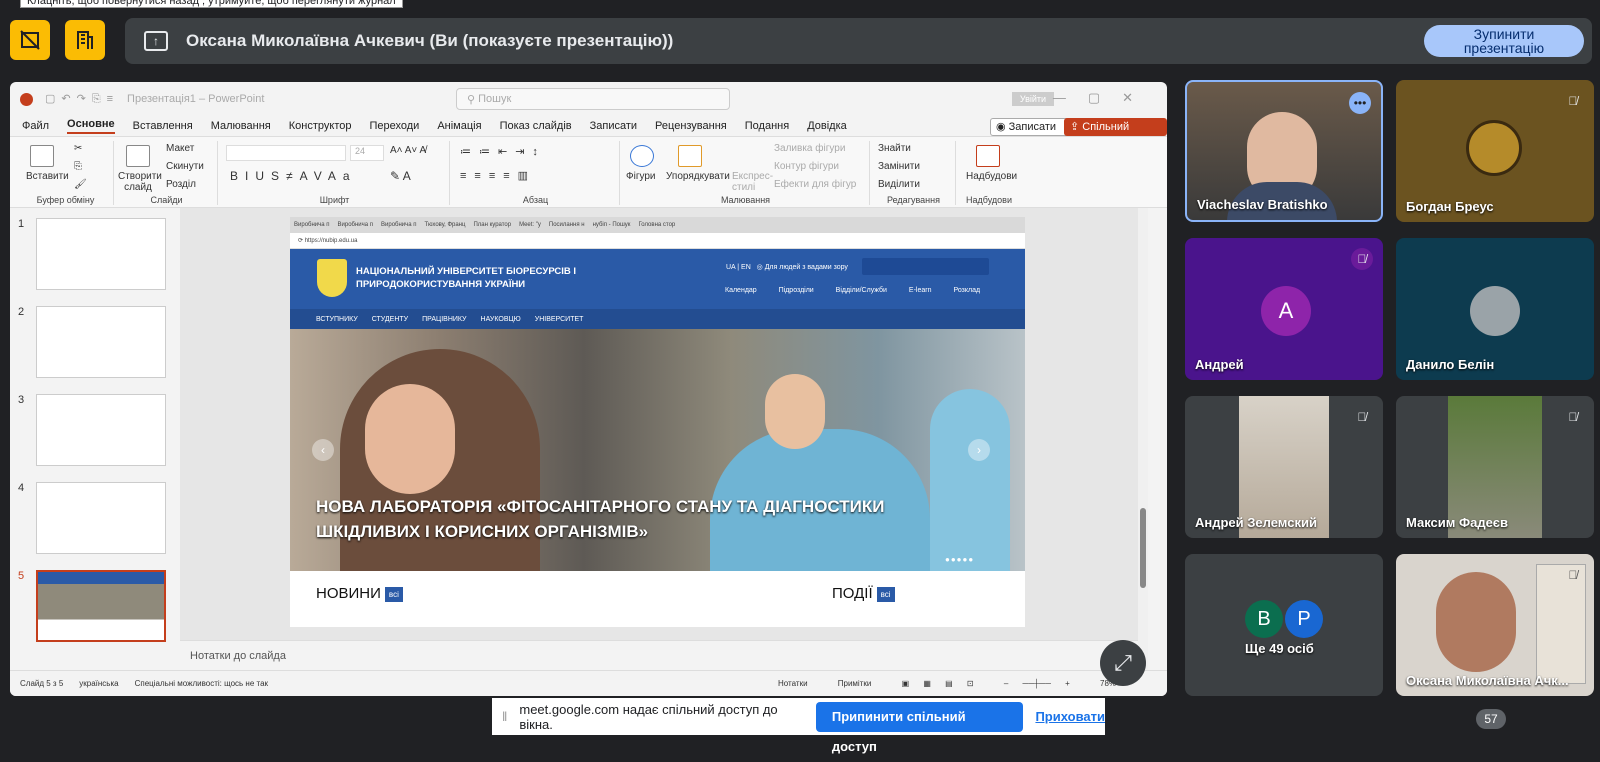 The height and width of the screenshot is (762, 1600). What do you see at coordinates (745, 200) in the screenshot?
I see `drawing-label: Малювання` at bounding box center [745, 200].